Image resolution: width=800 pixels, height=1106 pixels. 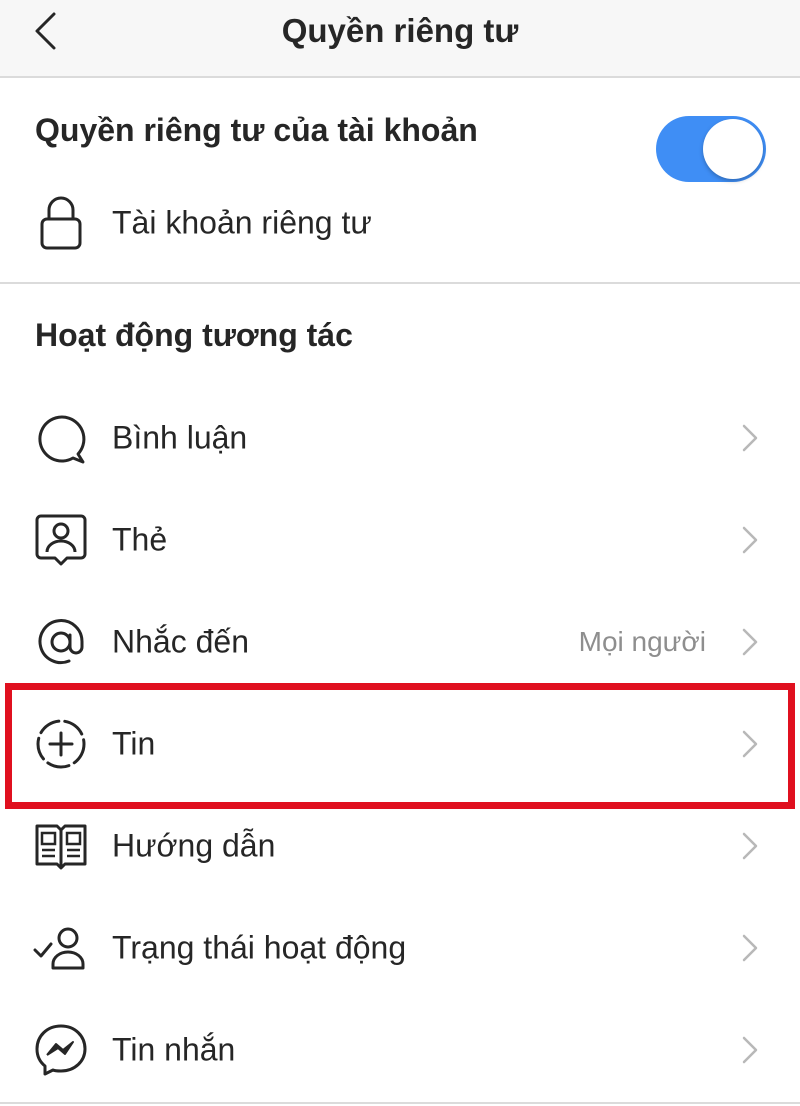 I want to click on at-sign-icon, so click(x=61, y=642).